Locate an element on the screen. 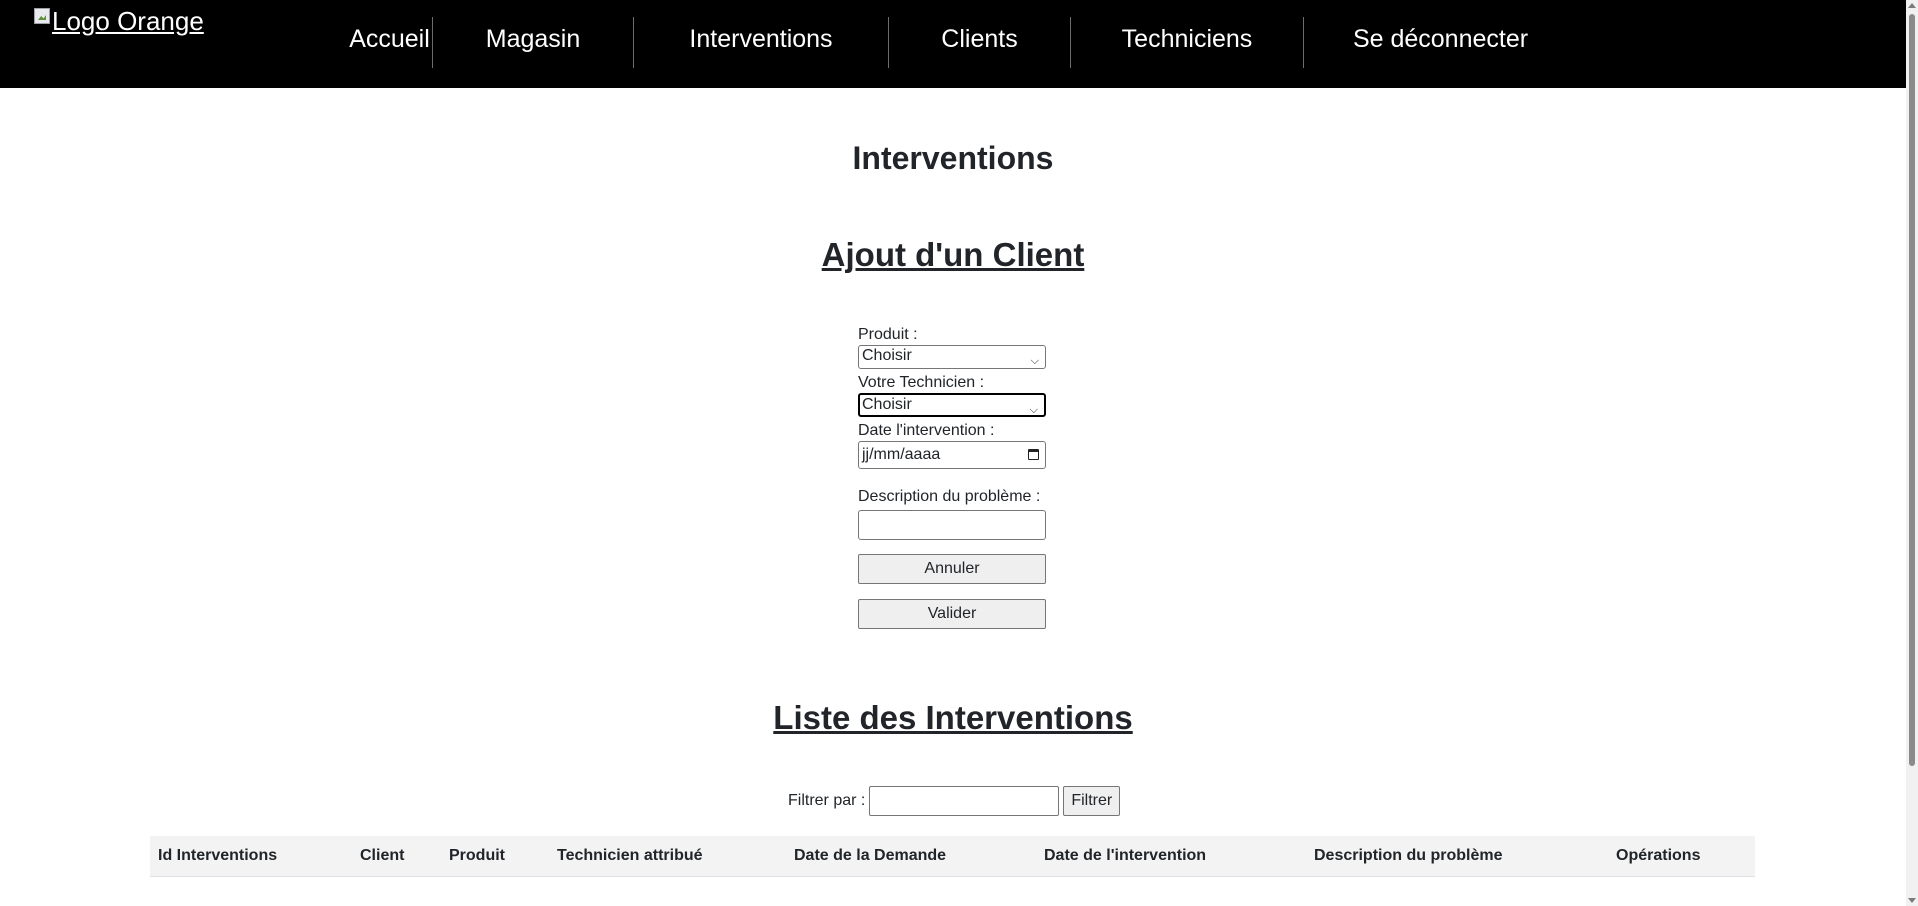 The image size is (1918, 906). broken-image-icon is located at coordinates (42, 16).